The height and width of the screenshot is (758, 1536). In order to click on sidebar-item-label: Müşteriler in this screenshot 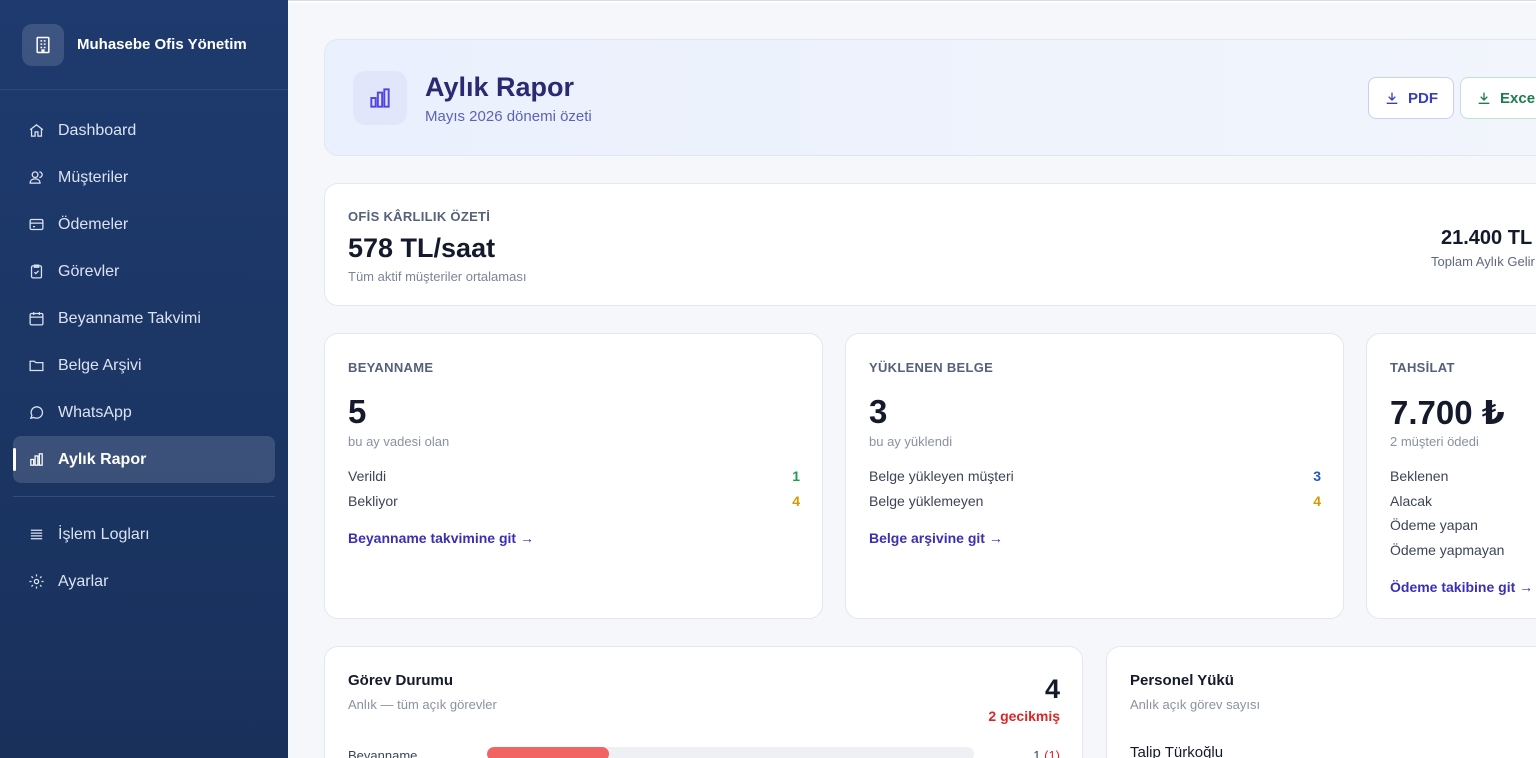, I will do `click(93, 177)`.